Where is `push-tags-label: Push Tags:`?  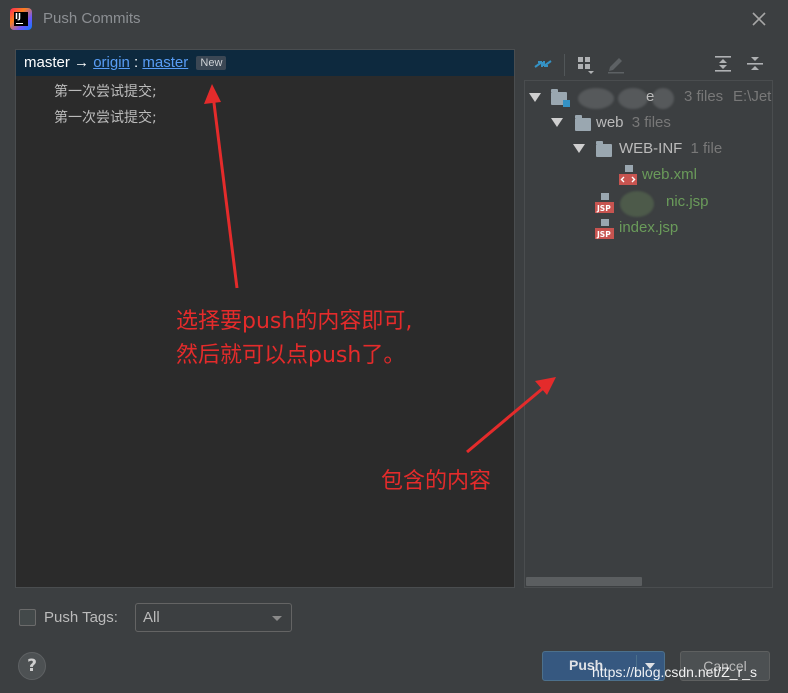
push-tags-label: Push Tags: is located at coordinates (81, 617).